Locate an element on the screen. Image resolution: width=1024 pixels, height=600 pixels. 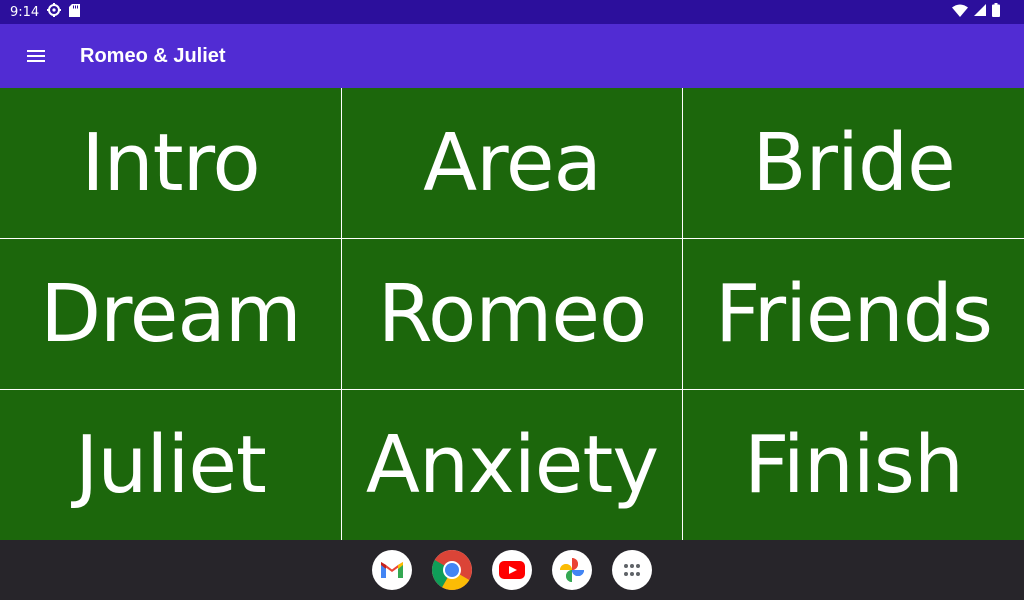
menu-button is located at coordinates (36, 56).